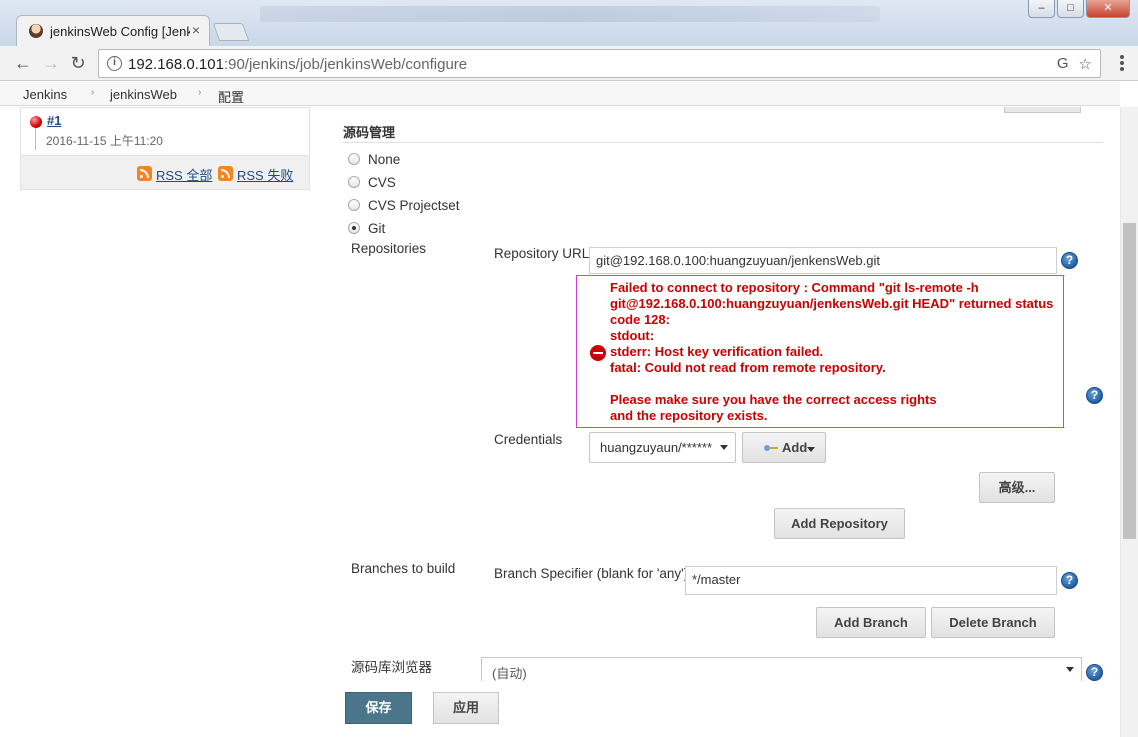 Image resolution: width=1138 pixels, height=737 pixels. I want to click on add-credentials-label: Add, so click(795, 447).